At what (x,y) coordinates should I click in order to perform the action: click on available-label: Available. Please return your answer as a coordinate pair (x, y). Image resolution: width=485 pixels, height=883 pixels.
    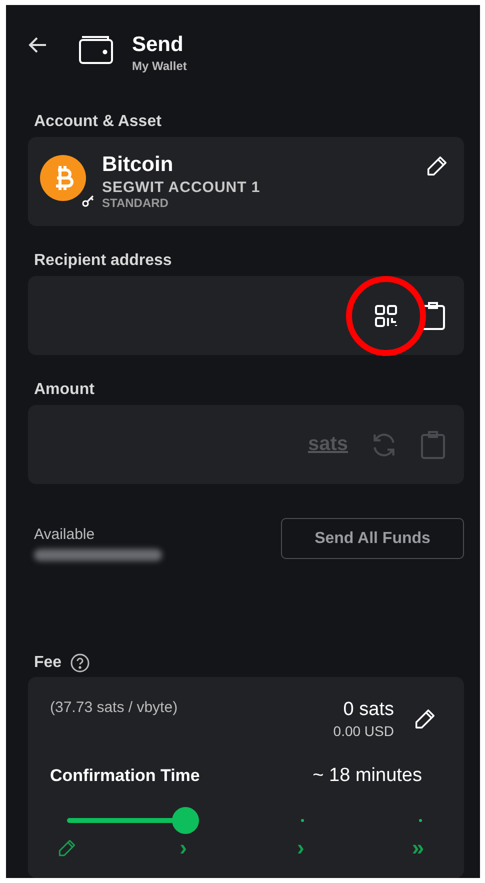
    Looking at the image, I should click on (65, 535).